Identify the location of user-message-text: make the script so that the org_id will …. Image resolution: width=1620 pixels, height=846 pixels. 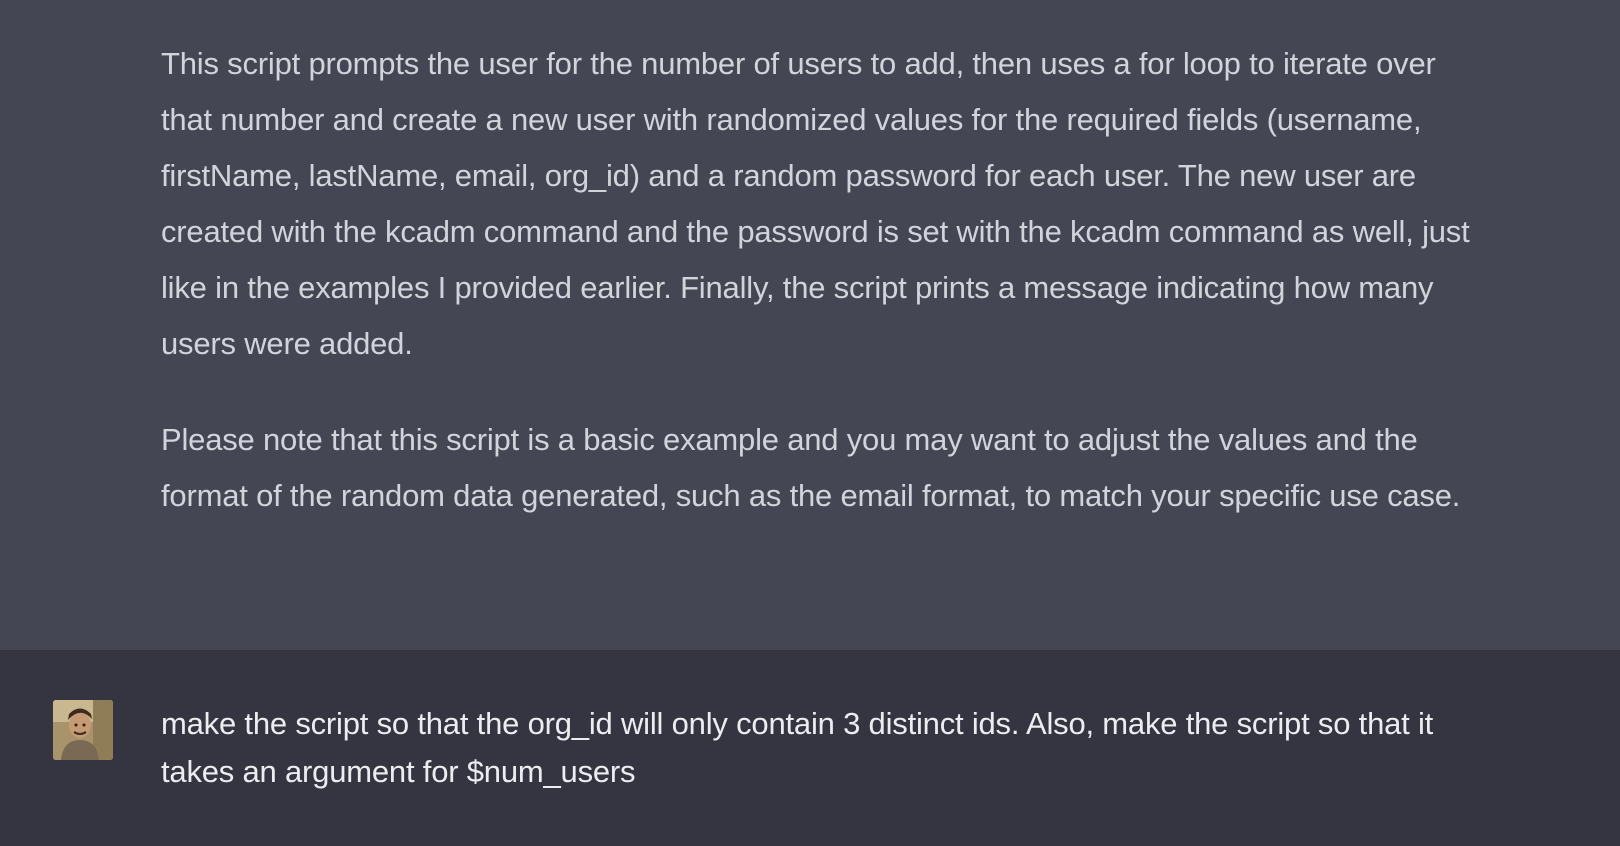
(797, 747).